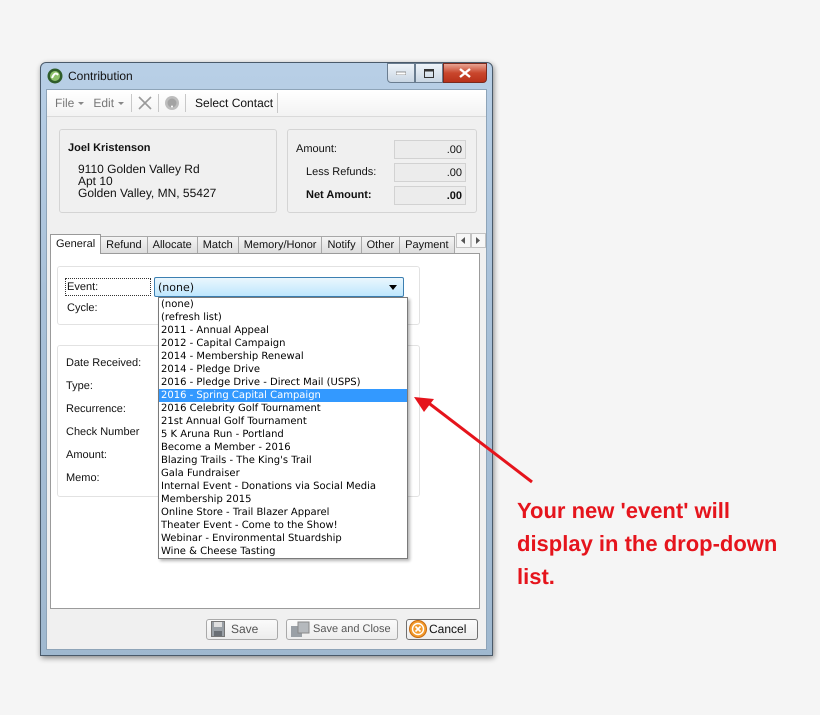 The width and height of the screenshot is (820, 715). What do you see at coordinates (283, 421) in the screenshot?
I see `dropdown-option: 21st Annual Golf Tournament` at bounding box center [283, 421].